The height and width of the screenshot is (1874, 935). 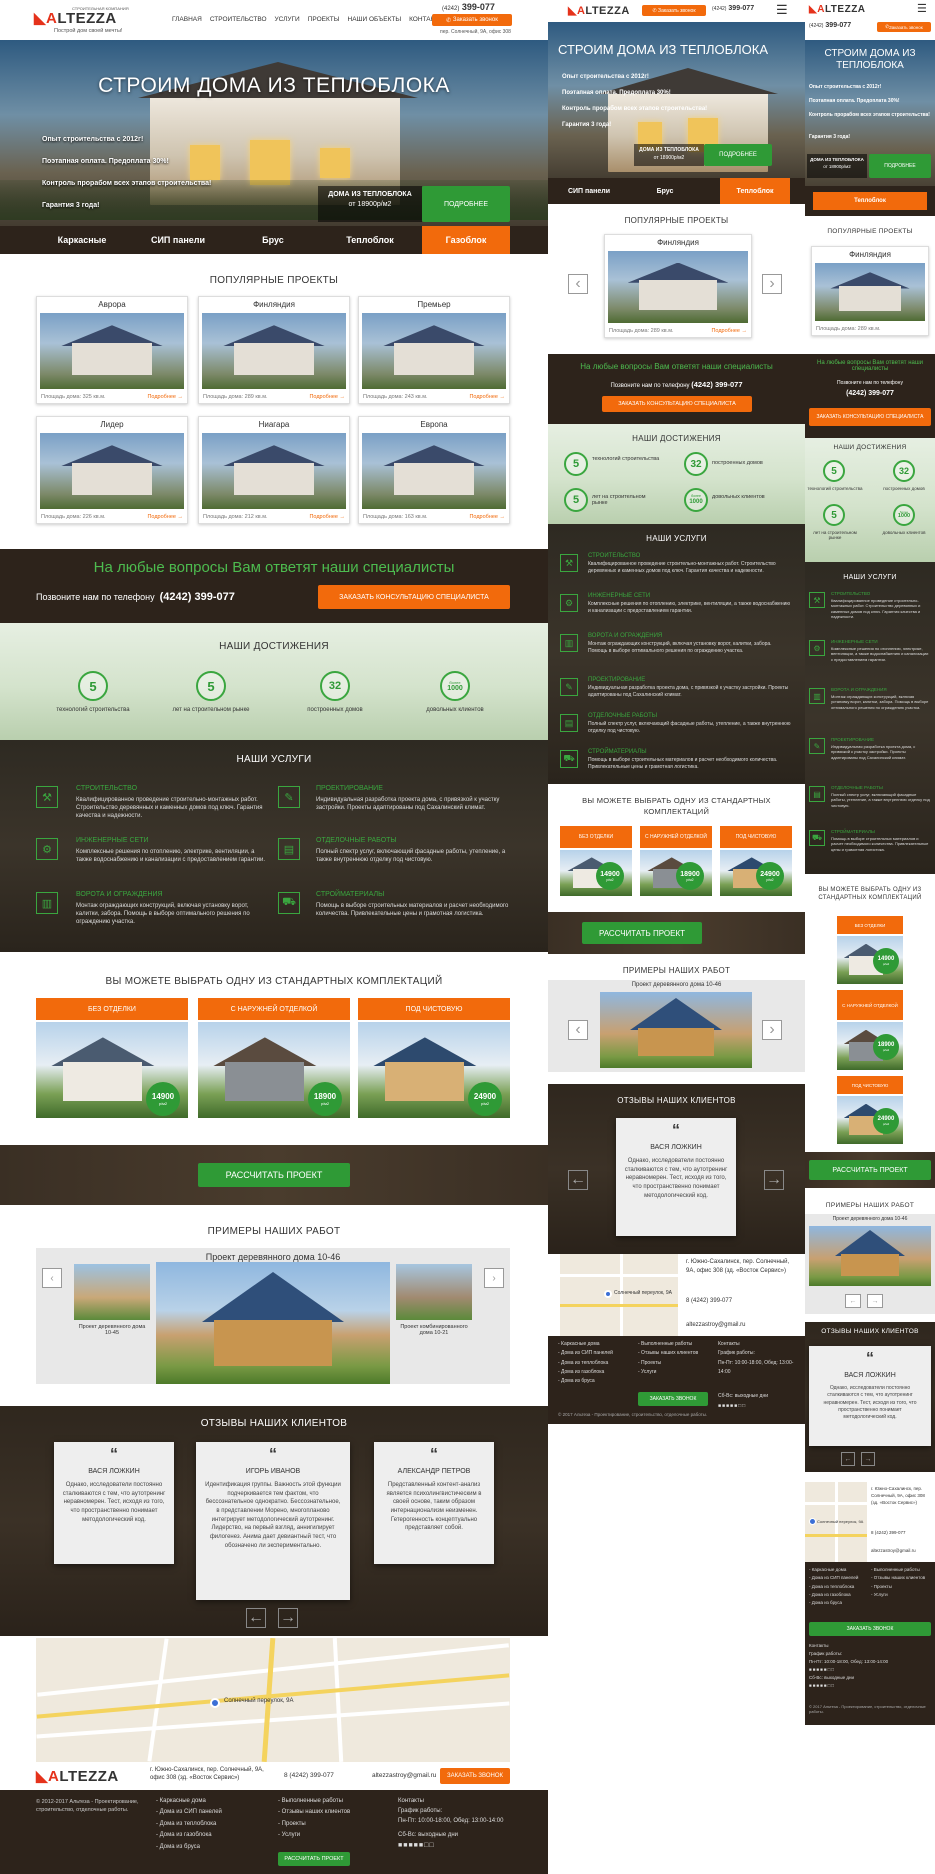 I want to click on calculate-button: РАССЧИТАТЬ ПРОЕКТ, so click(x=642, y=933).